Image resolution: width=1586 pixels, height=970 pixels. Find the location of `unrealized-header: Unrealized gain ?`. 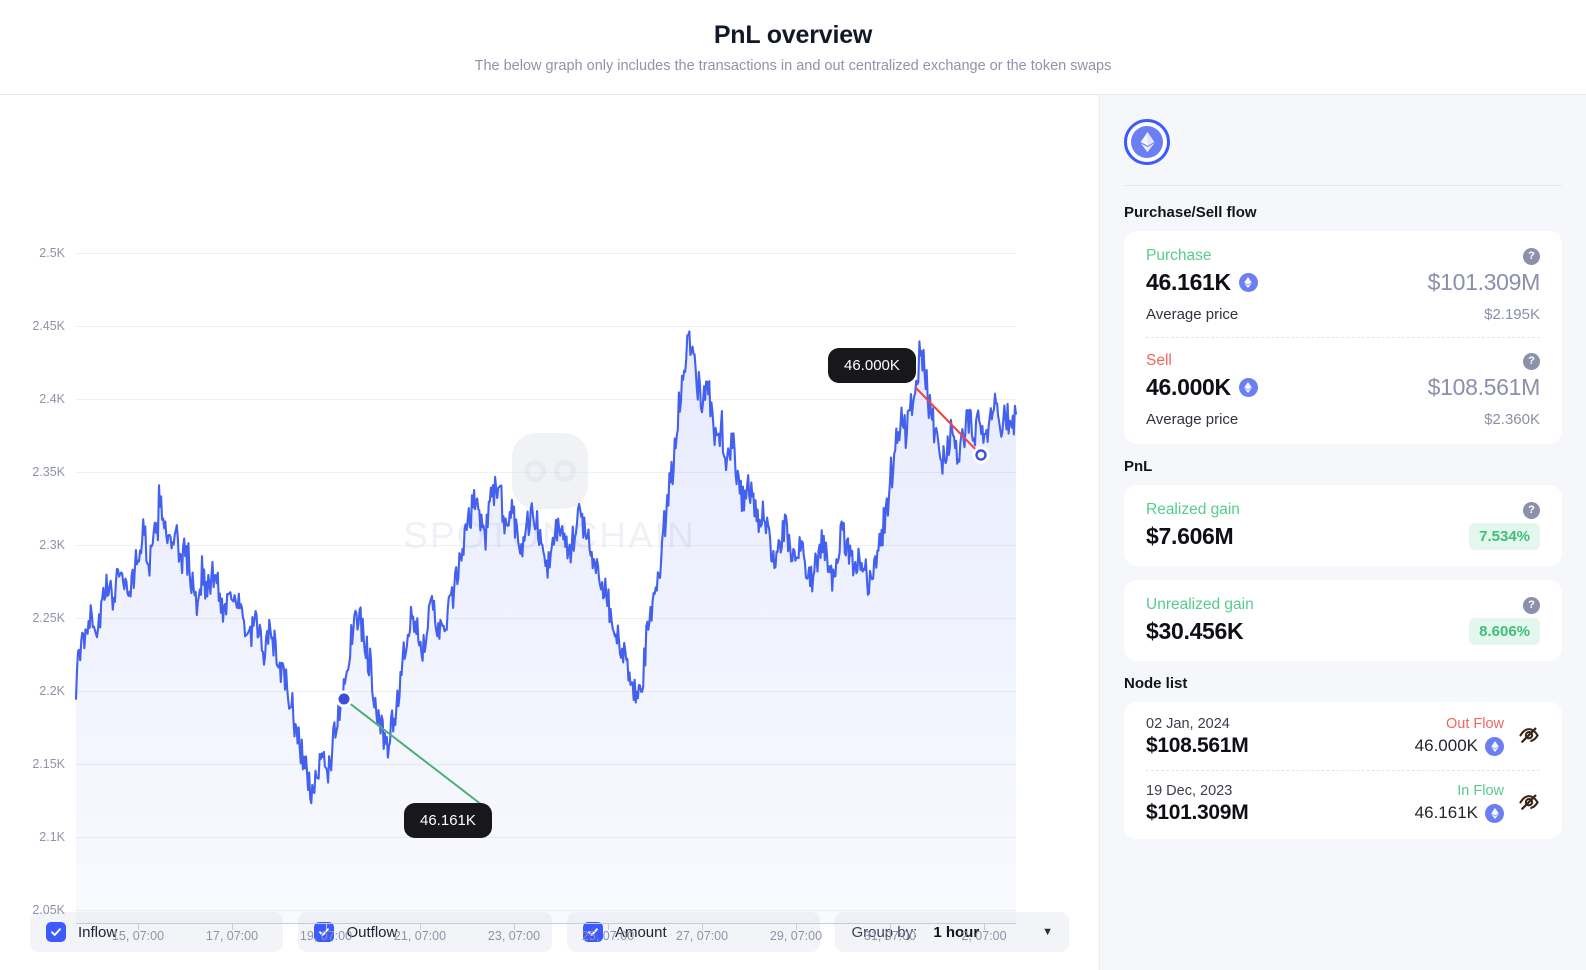

unrealized-header: Unrealized gain ? is located at coordinates (1343, 605).